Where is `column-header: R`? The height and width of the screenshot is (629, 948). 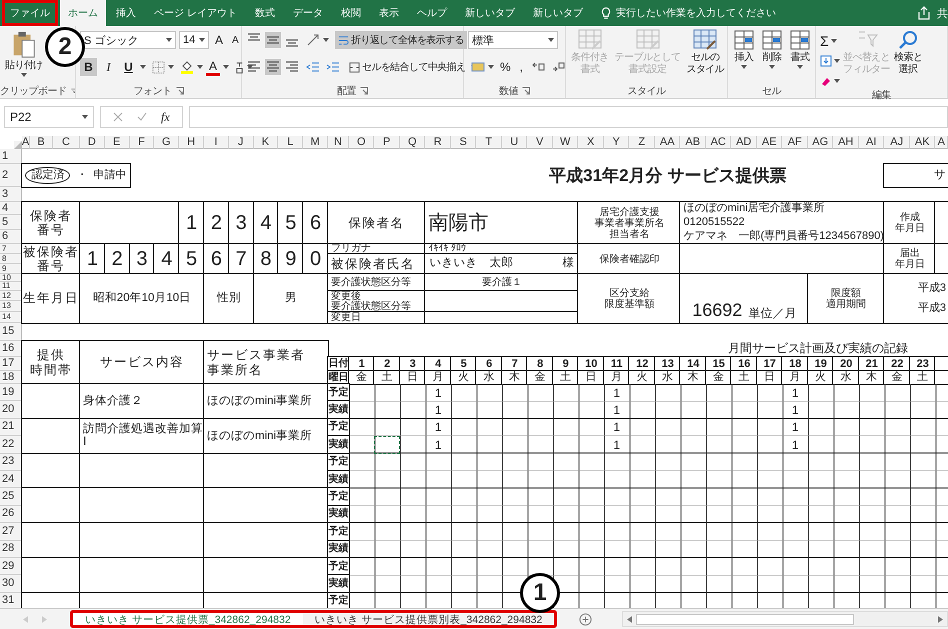
column-header: R is located at coordinates (438, 142).